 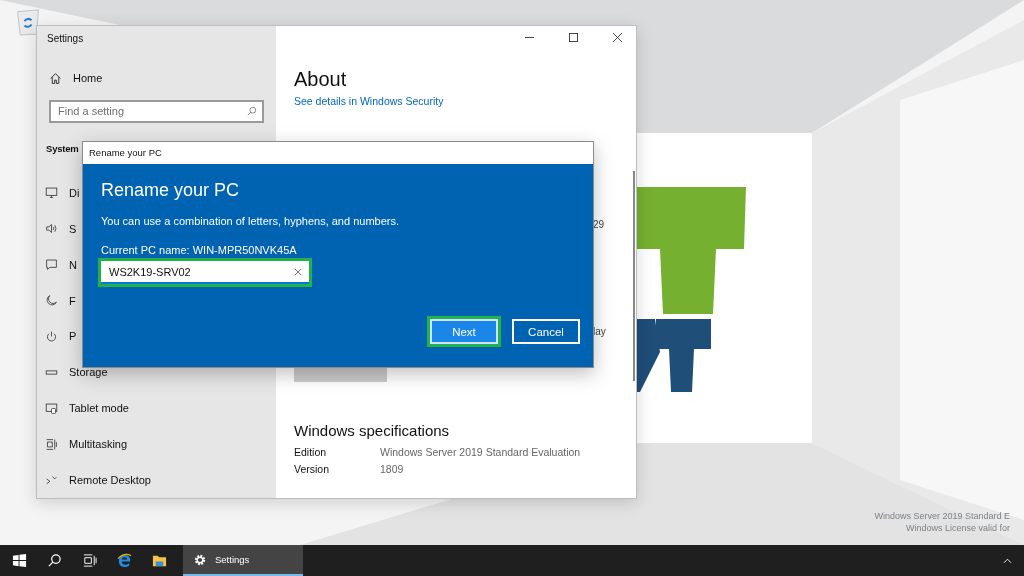 What do you see at coordinates (372, 430) in the screenshot?
I see `section-heading: Windows specifications` at bounding box center [372, 430].